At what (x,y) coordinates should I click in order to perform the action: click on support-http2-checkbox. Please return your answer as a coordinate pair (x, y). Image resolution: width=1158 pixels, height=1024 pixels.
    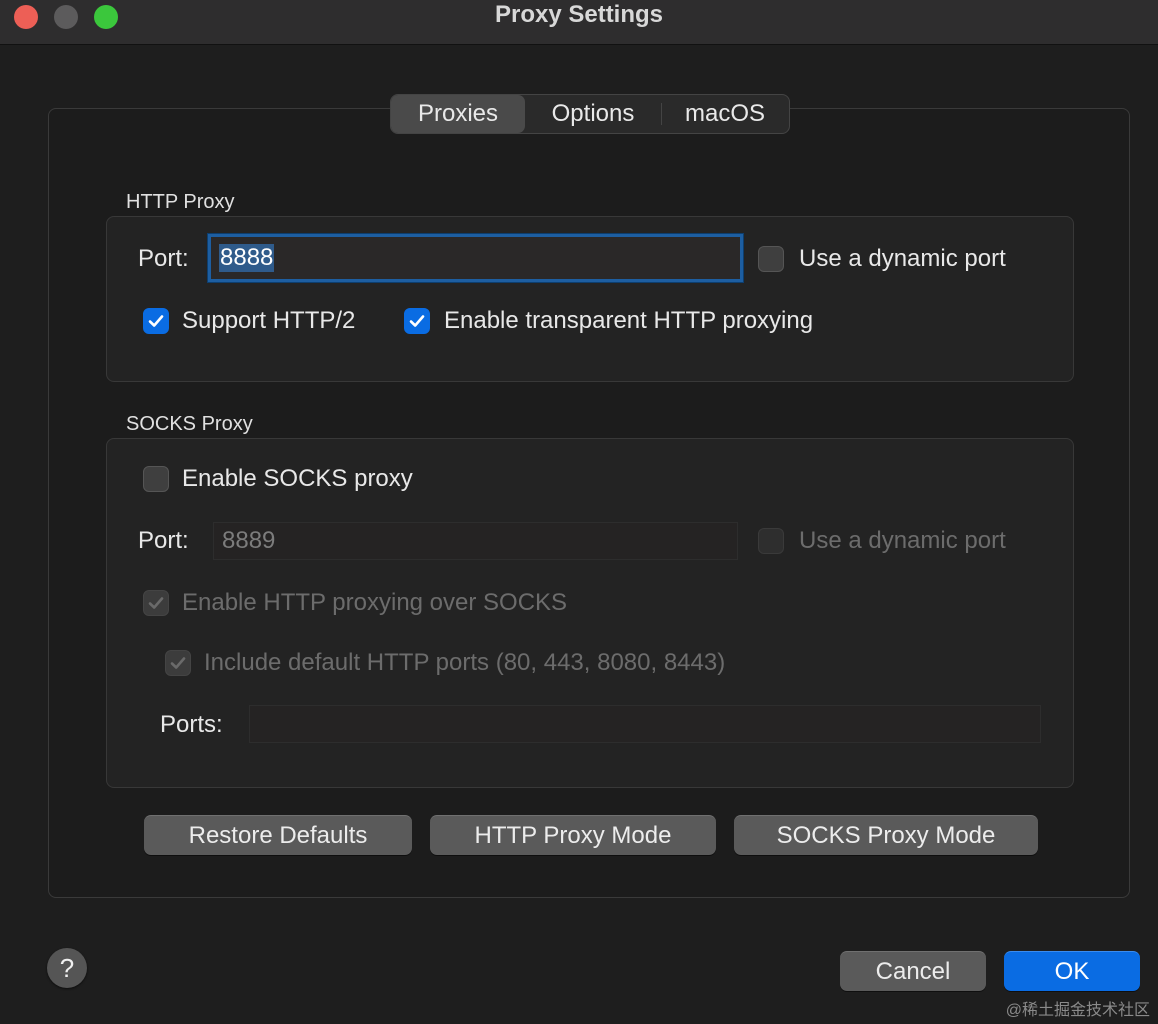
    Looking at the image, I should click on (156, 321).